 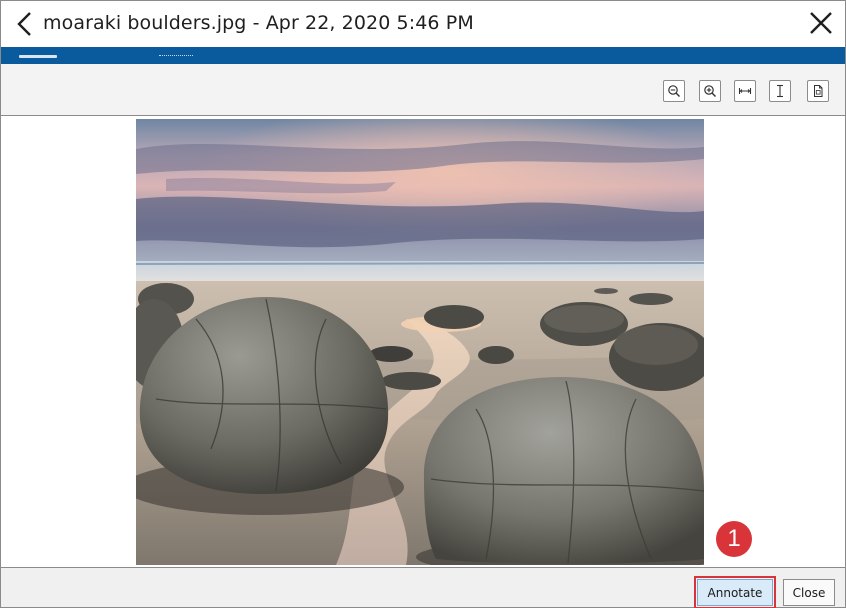 I want to click on chevron-left-icon, so click(x=24, y=24).